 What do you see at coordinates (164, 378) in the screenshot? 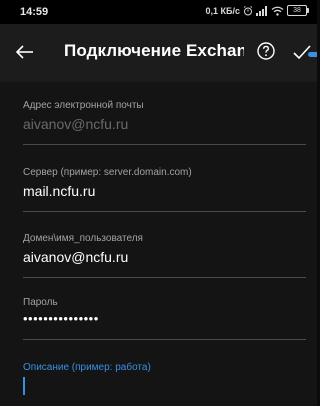
I see `description-field: Описание (пример: работа)` at bounding box center [164, 378].